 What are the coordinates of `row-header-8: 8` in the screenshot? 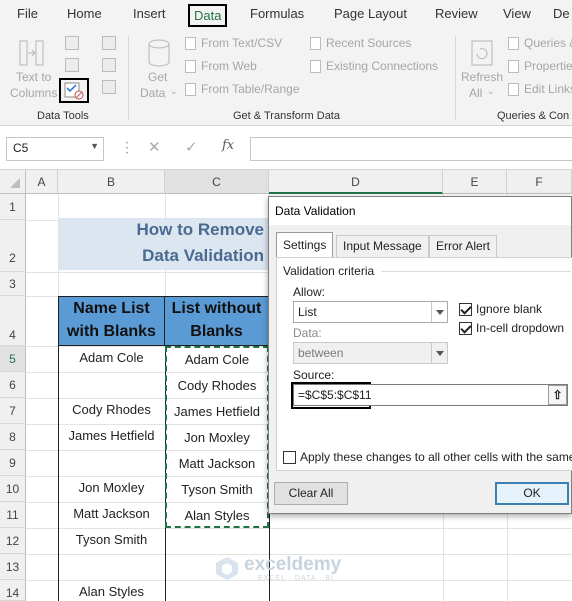 It's located at (13, 437).